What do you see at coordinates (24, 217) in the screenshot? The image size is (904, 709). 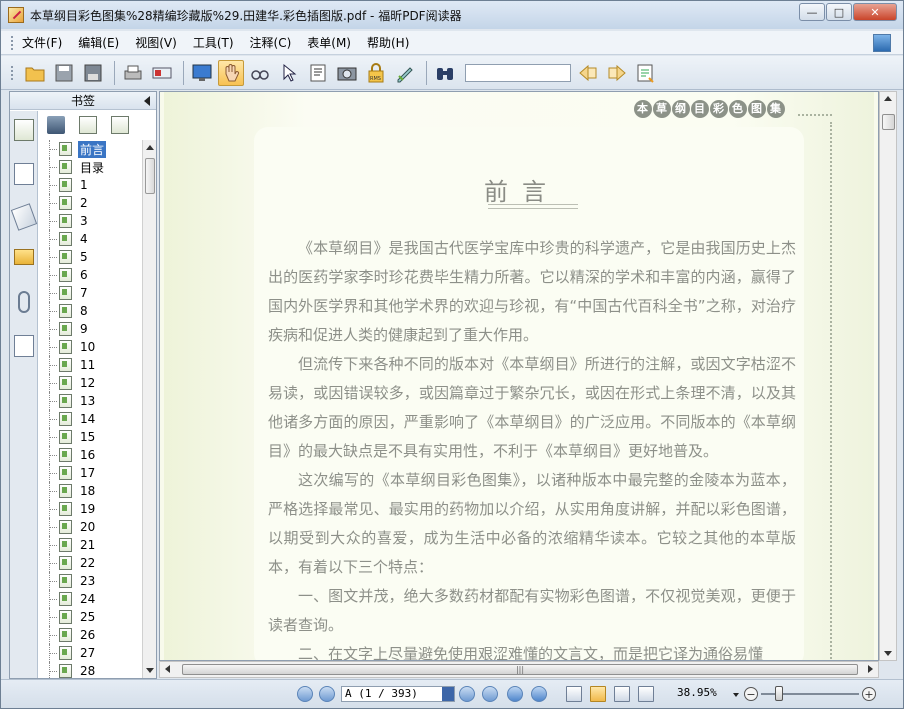 I see `layers-tab-icon` at bounding box center [24, 217].